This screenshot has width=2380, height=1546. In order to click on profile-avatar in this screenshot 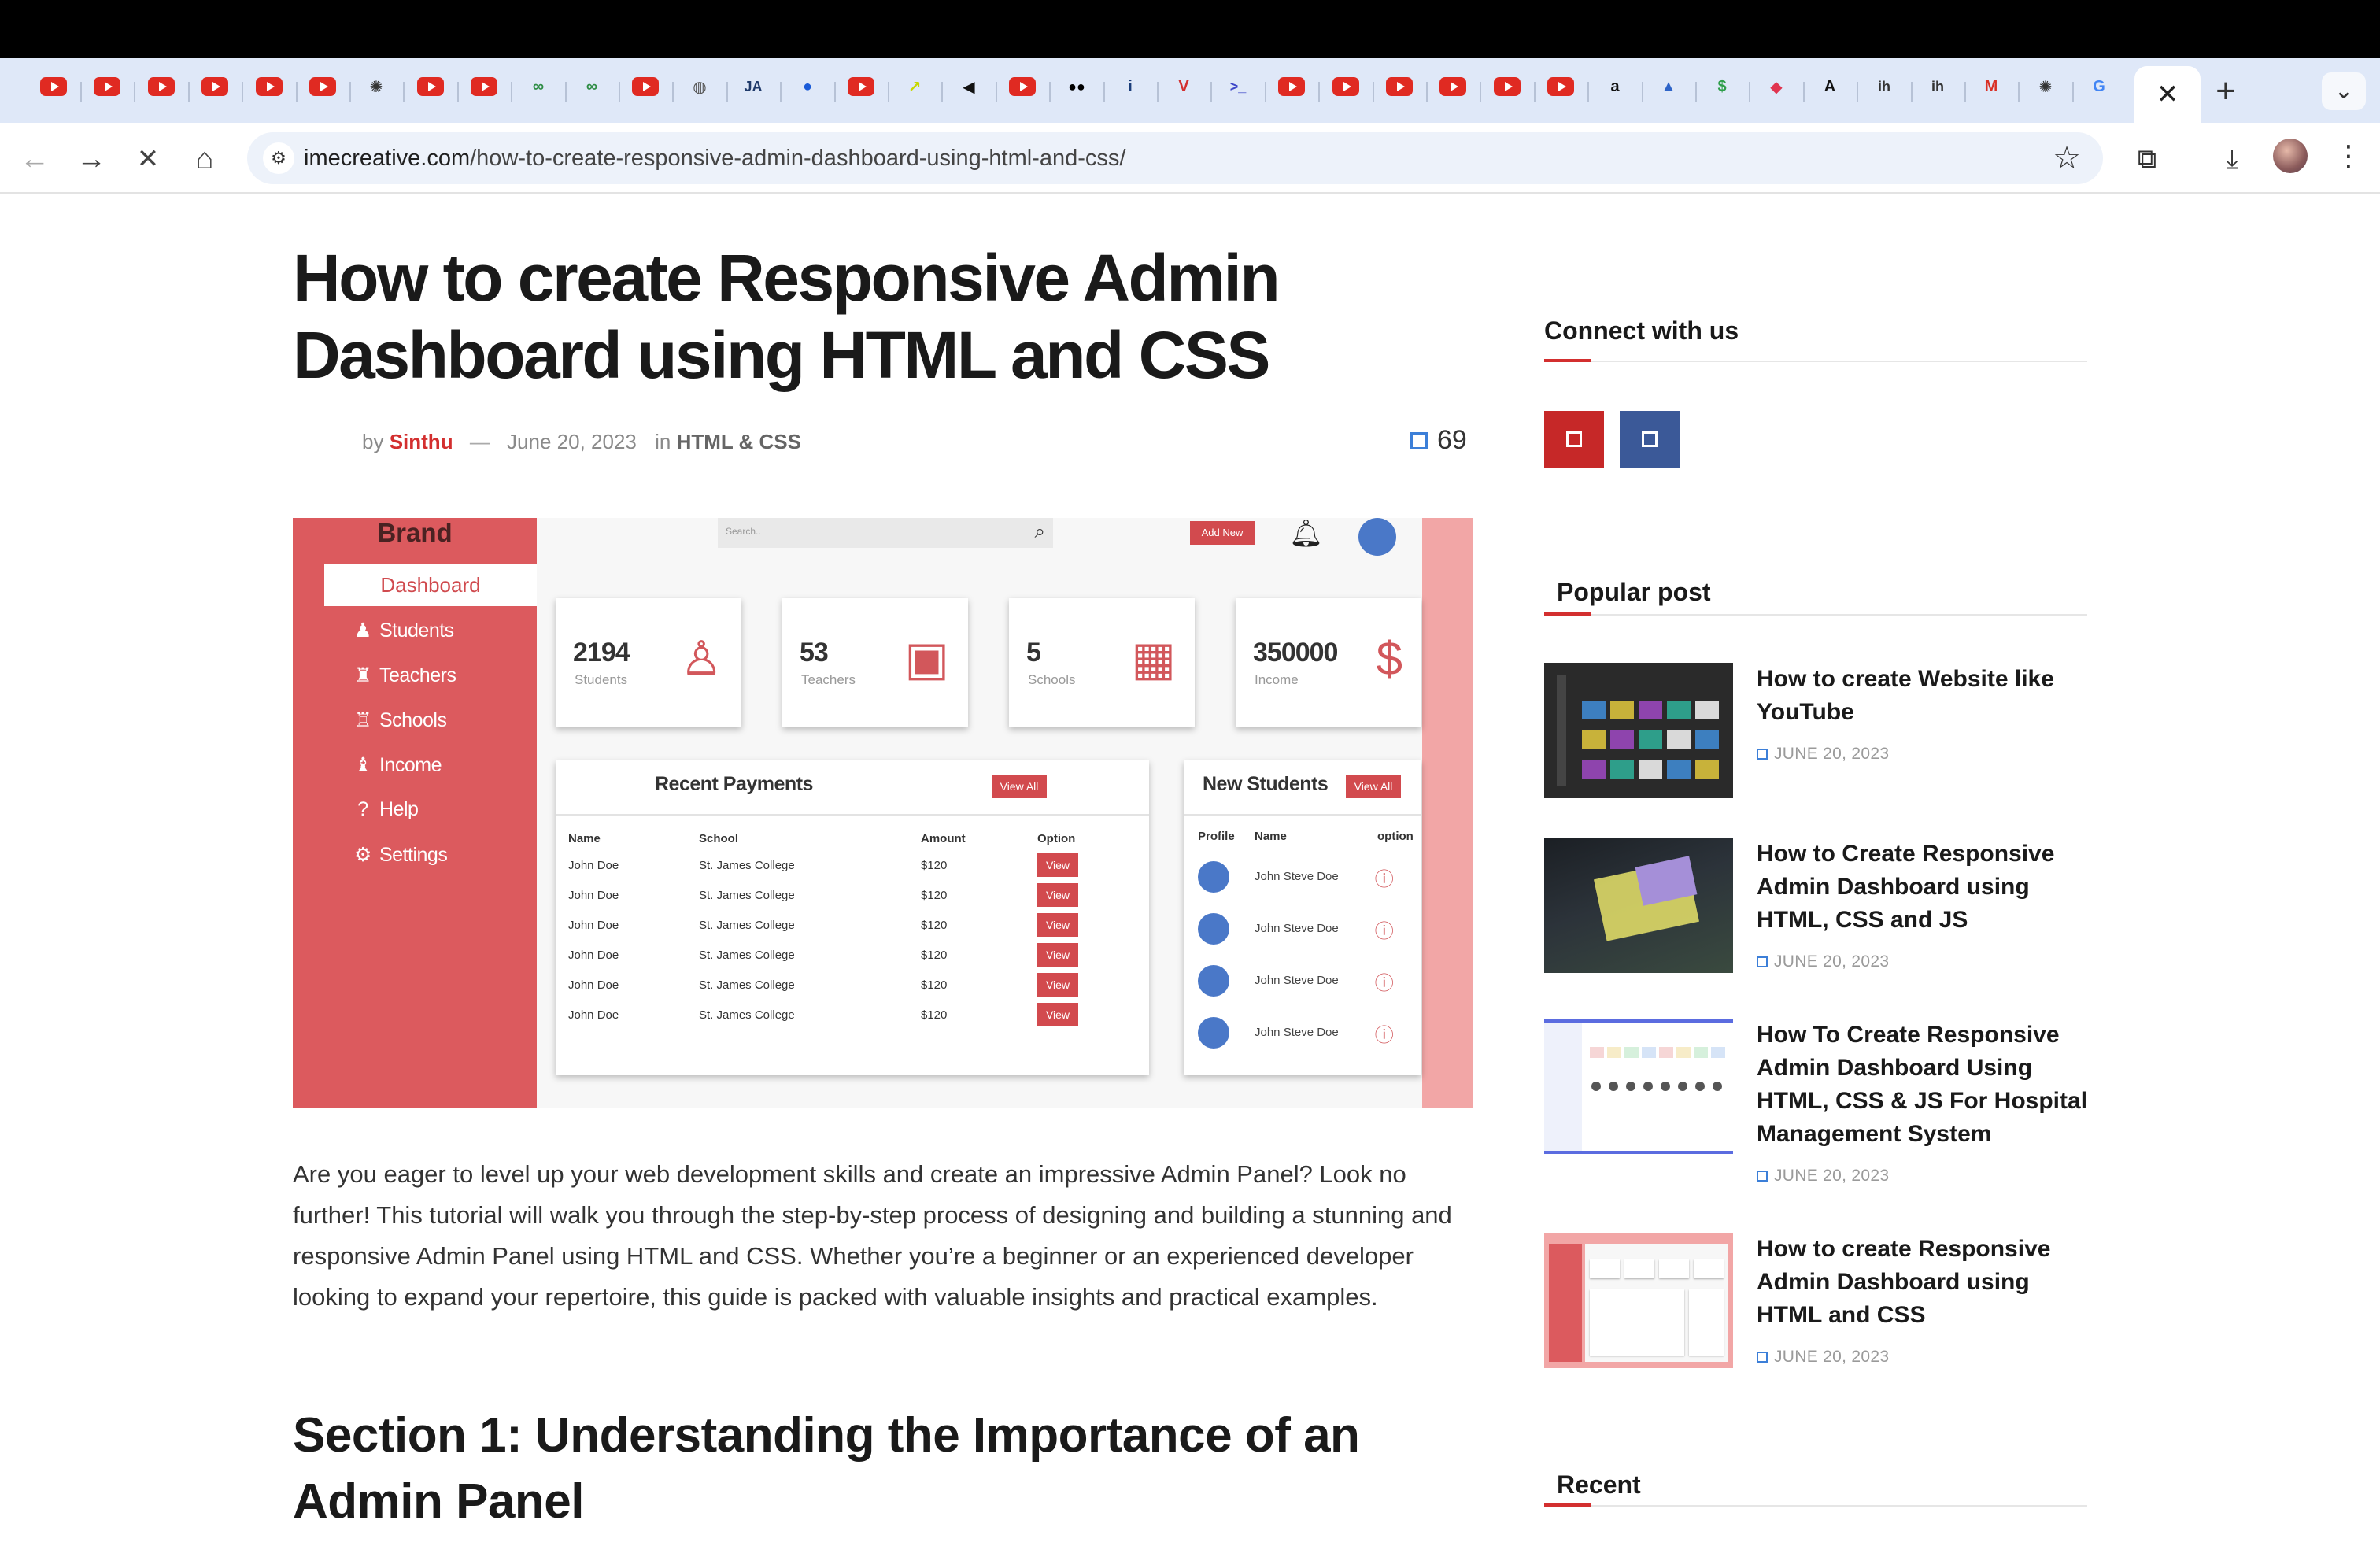, I will do `click(2290, 156)`.